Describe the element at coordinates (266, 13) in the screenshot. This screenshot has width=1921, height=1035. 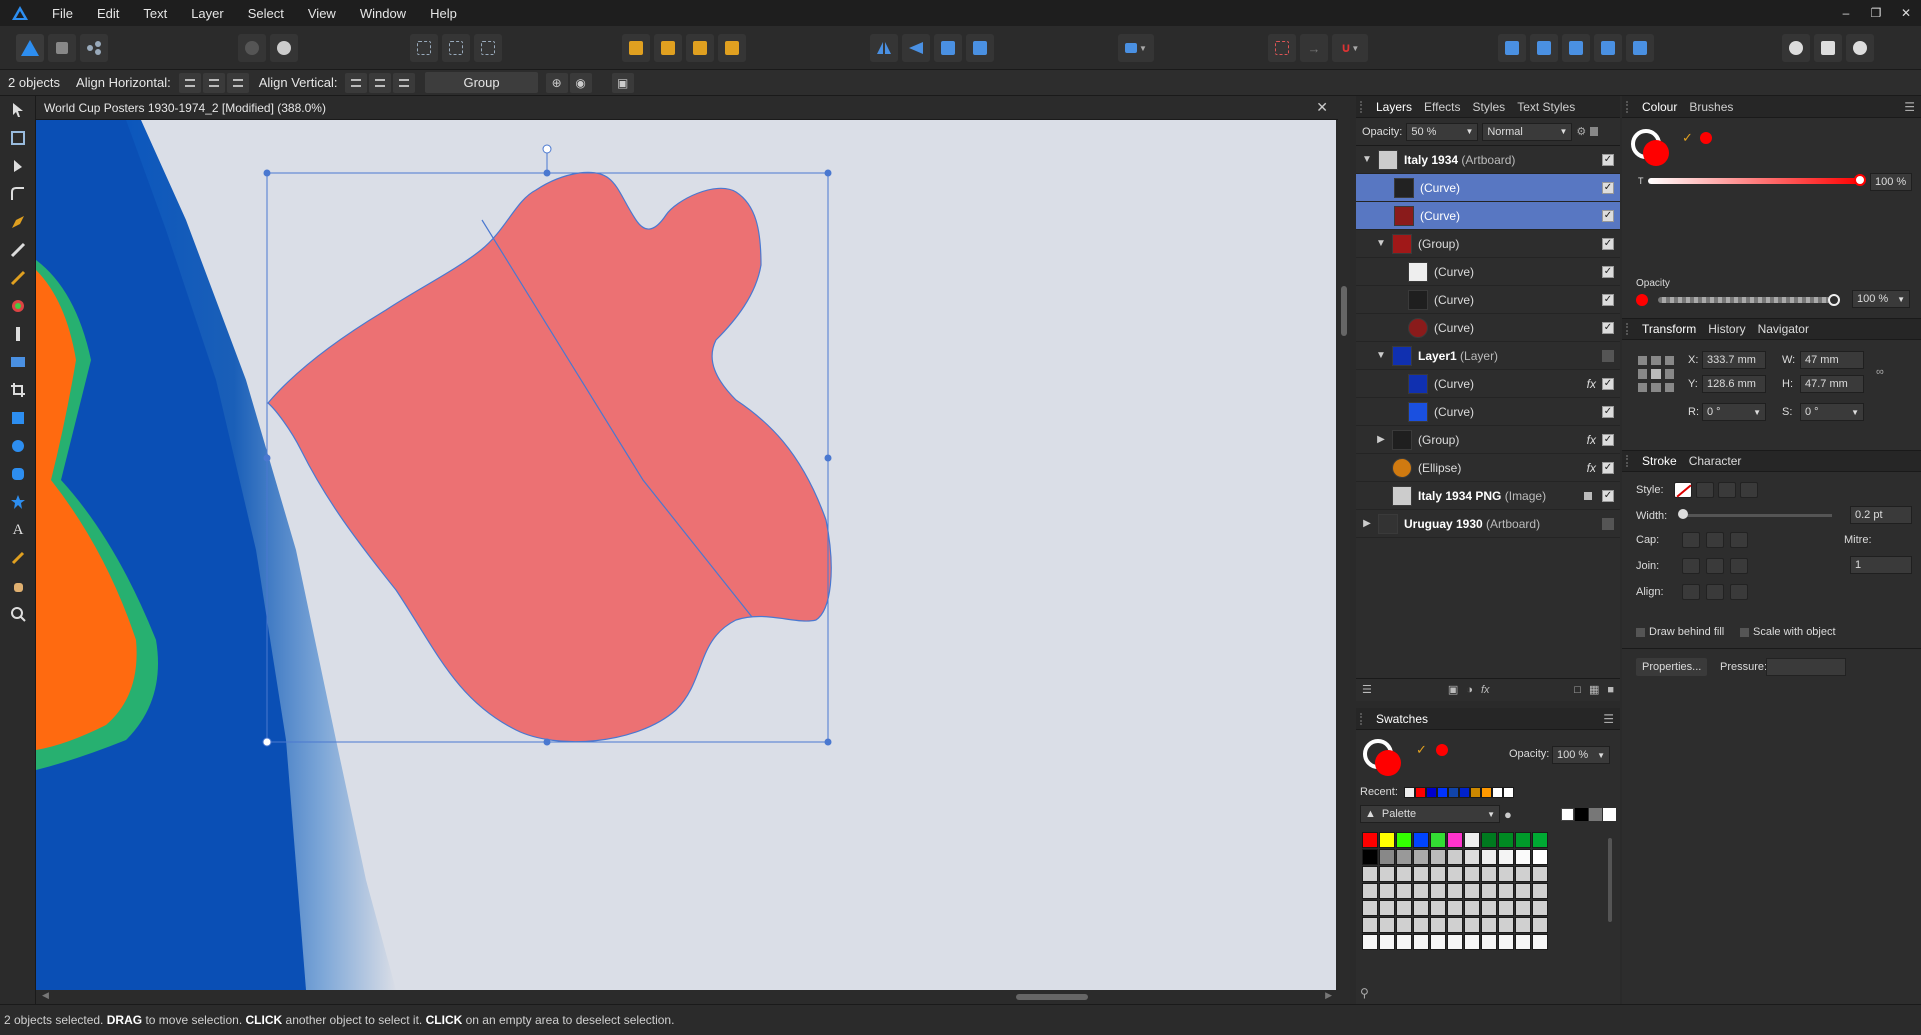
I see `menu-select: Select` at that location.